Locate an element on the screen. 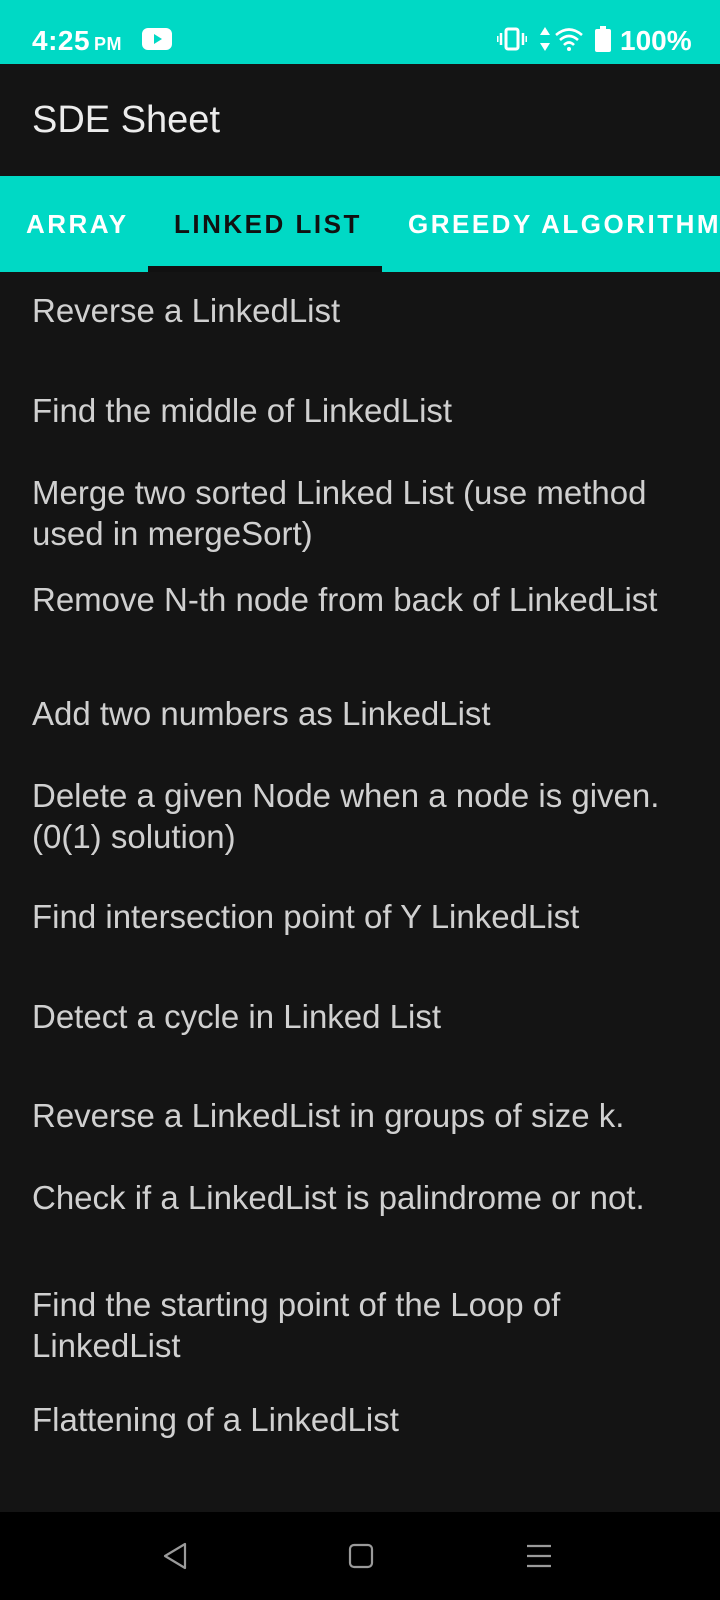 The height and width of the screenshot is (1600, 720). list-item: Flattening of a LinkedList is located at coordinates (362, 1419).